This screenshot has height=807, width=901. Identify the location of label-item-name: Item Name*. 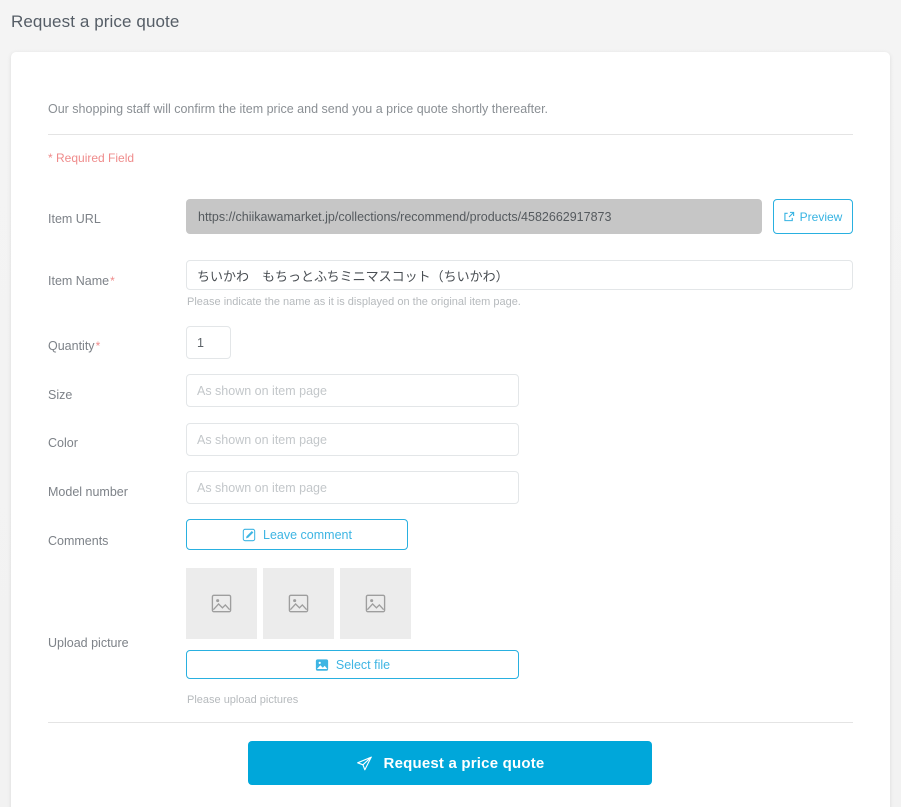
(81, 281).